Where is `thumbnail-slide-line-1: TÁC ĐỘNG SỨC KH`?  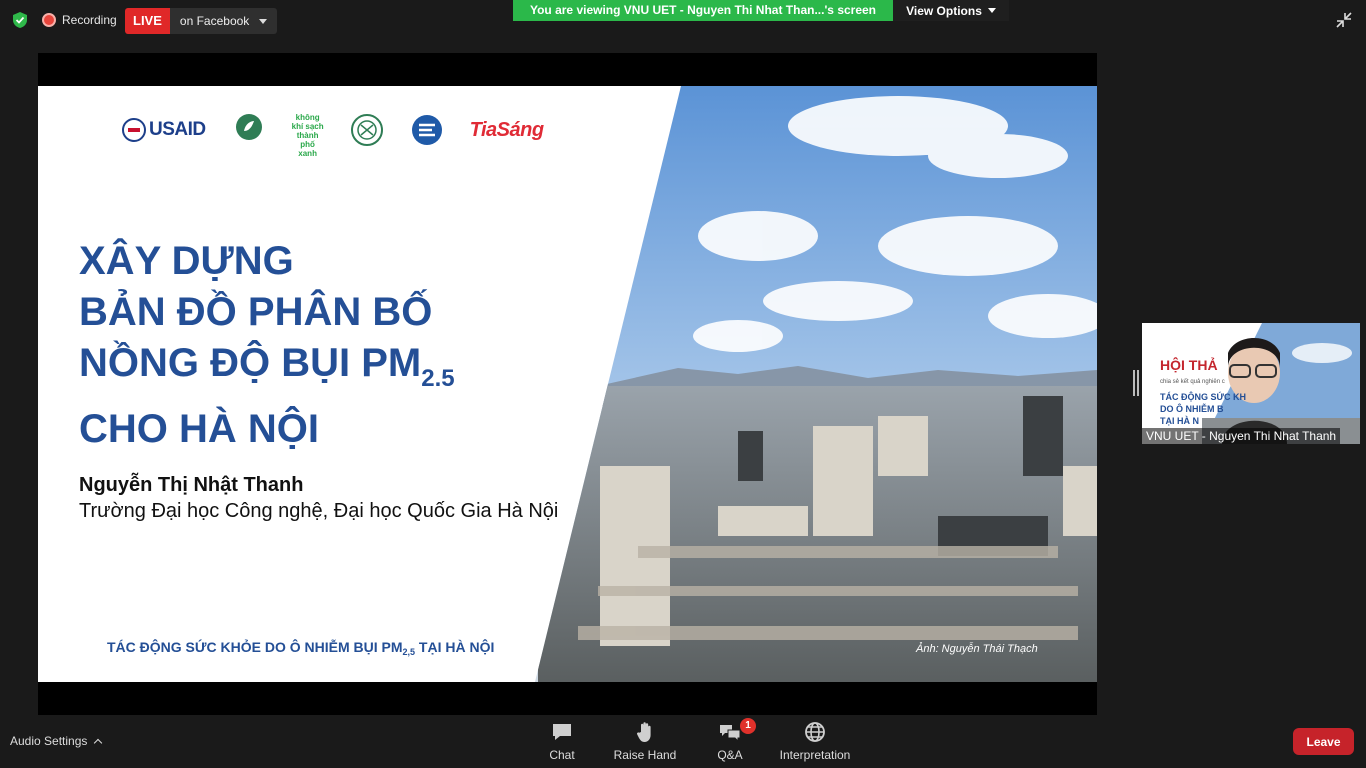
thumbnail-slide-line-1: TÁC ĐỘNG SỨC KH is located at coordinates (1203, 397).